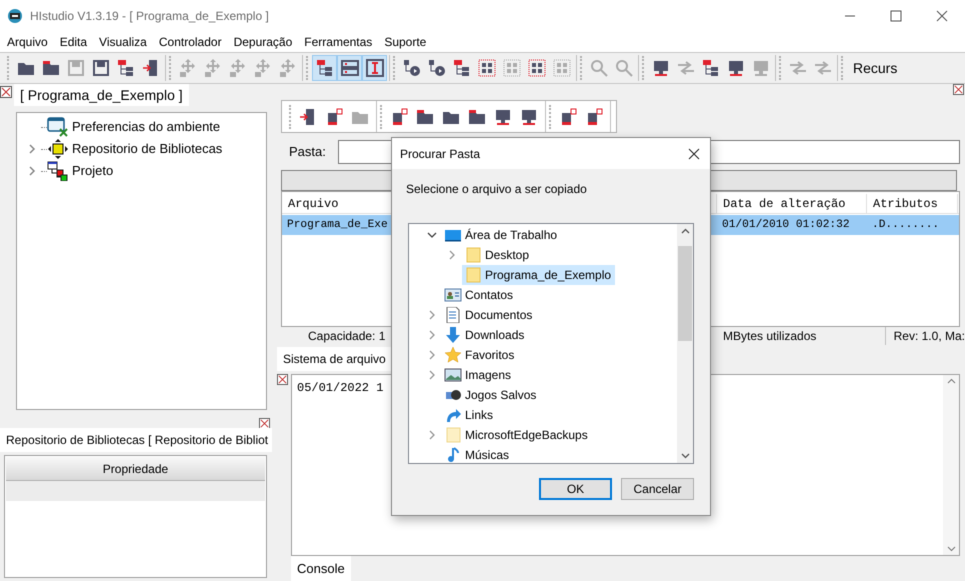  What do you see at coordinates (149, 16) in the screenshot?
I see `window-title: HIstudio V1.3.19 - [ Programa_de_Exemplo ]` at bounding box center [149, 16].